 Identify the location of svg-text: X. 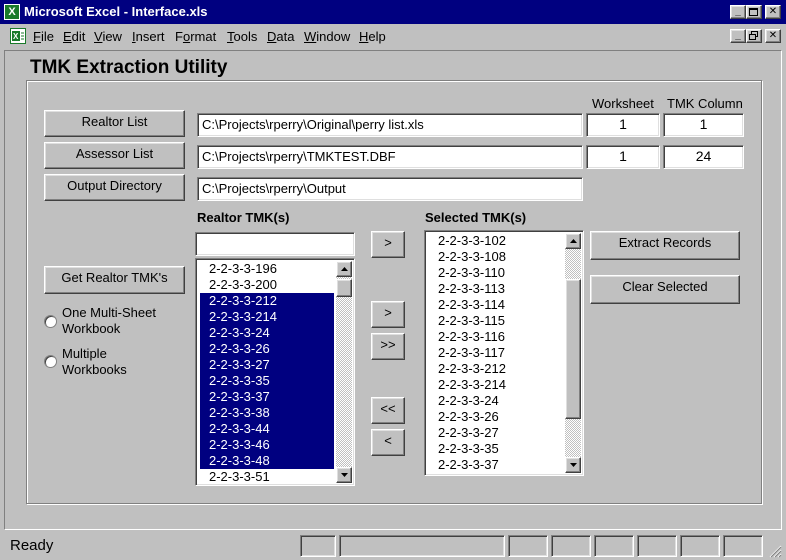
(16, 36).